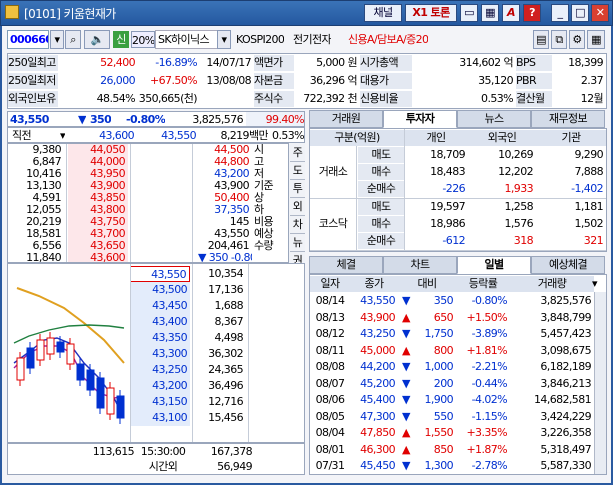 The height and width of the screenshot is (485, 613). What do you see at coordinates (589, 154) in the screenshot?
I see `investor-value: 9,290` at bounding box center [589, 154].